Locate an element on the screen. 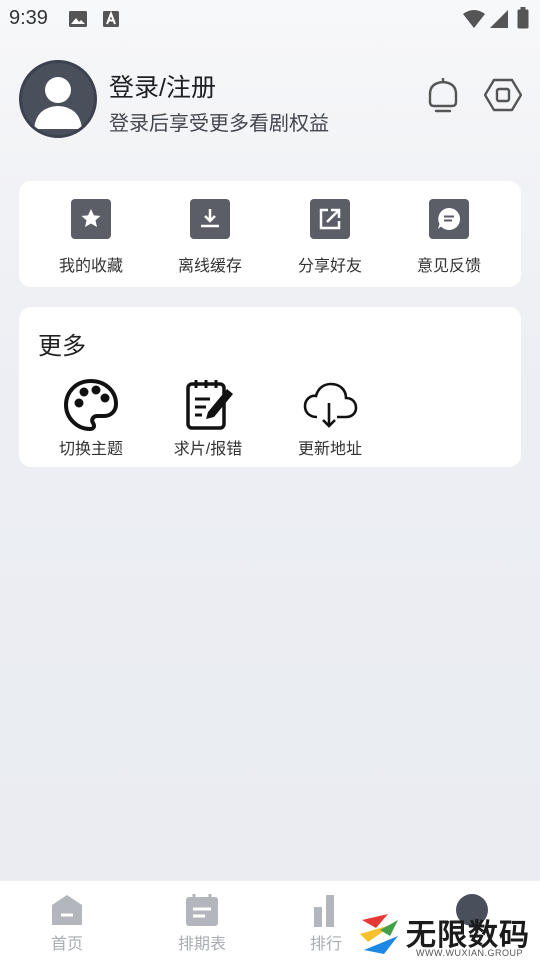  share-friends-button: 分享好友 is located at coordinates (330, 237).